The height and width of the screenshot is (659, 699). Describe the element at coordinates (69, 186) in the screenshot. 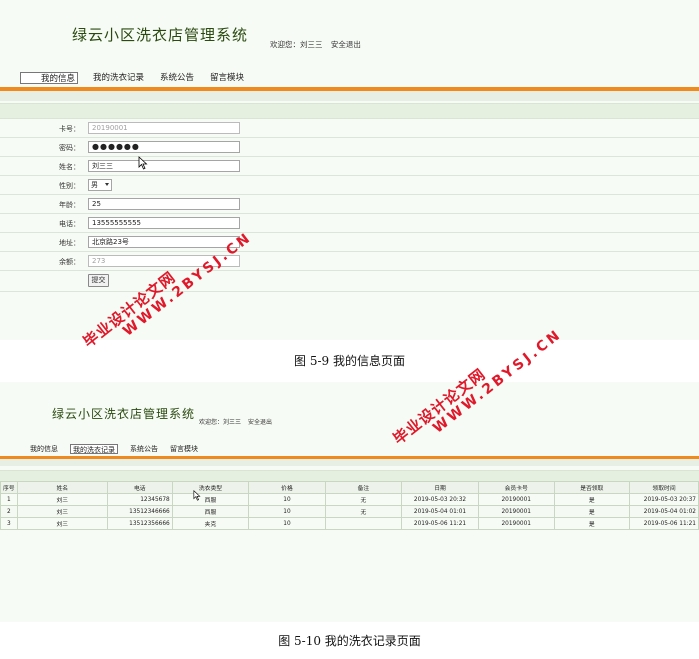

I see `gender-label: 性别：` at that location.